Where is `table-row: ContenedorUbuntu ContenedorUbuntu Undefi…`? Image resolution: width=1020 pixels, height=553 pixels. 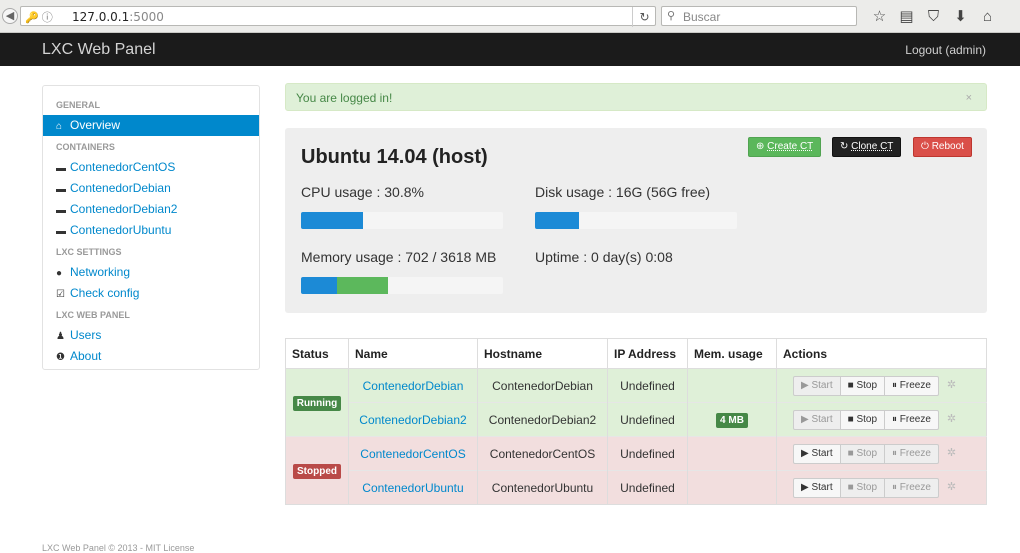 table-row: ContenedorUbuntu ContenedorUbuntu Undefi… is located at coordinates (636, 487).